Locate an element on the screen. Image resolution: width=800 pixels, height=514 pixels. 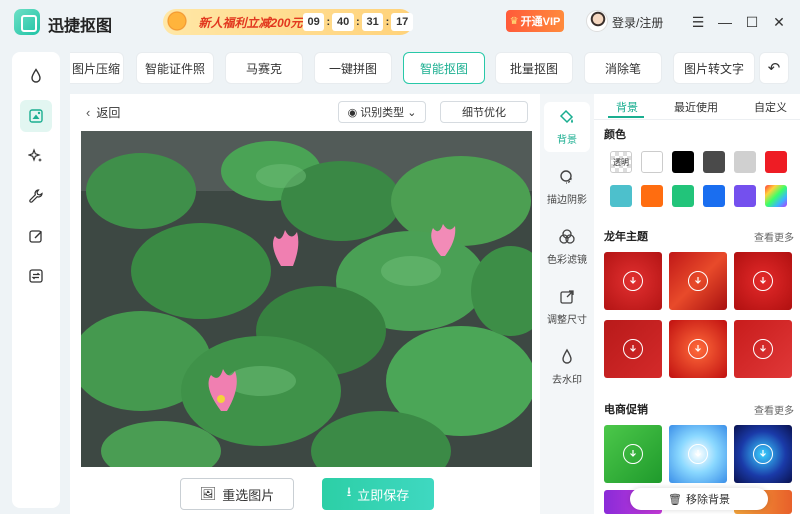
recognize-type-select: ◉ 识别类型 ⌄ is located at coordinates (382, 112).